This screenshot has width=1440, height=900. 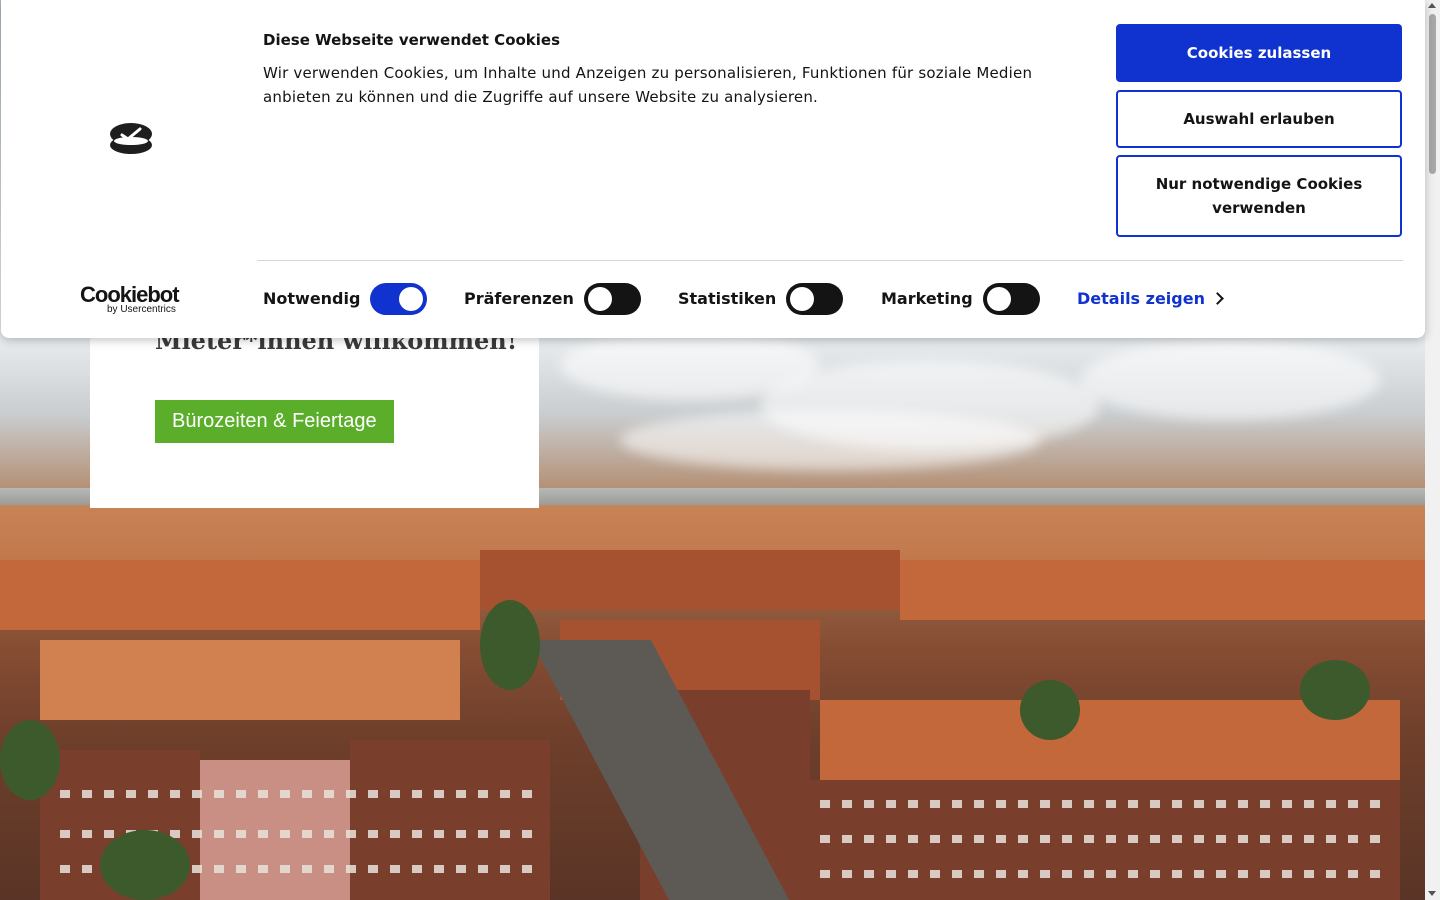 What do you see at coordinates (412, 40) in the screenshot?
I see `cookie-banner-title: Diese Webseite verwendet Cookies` at bounding box center [412, 40].